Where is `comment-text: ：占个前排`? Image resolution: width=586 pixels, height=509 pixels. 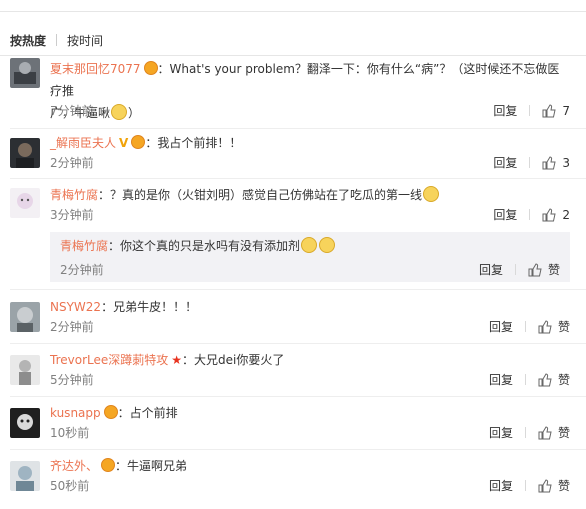 comment-text: ：占个前排 is located at coordinates (147, 413).